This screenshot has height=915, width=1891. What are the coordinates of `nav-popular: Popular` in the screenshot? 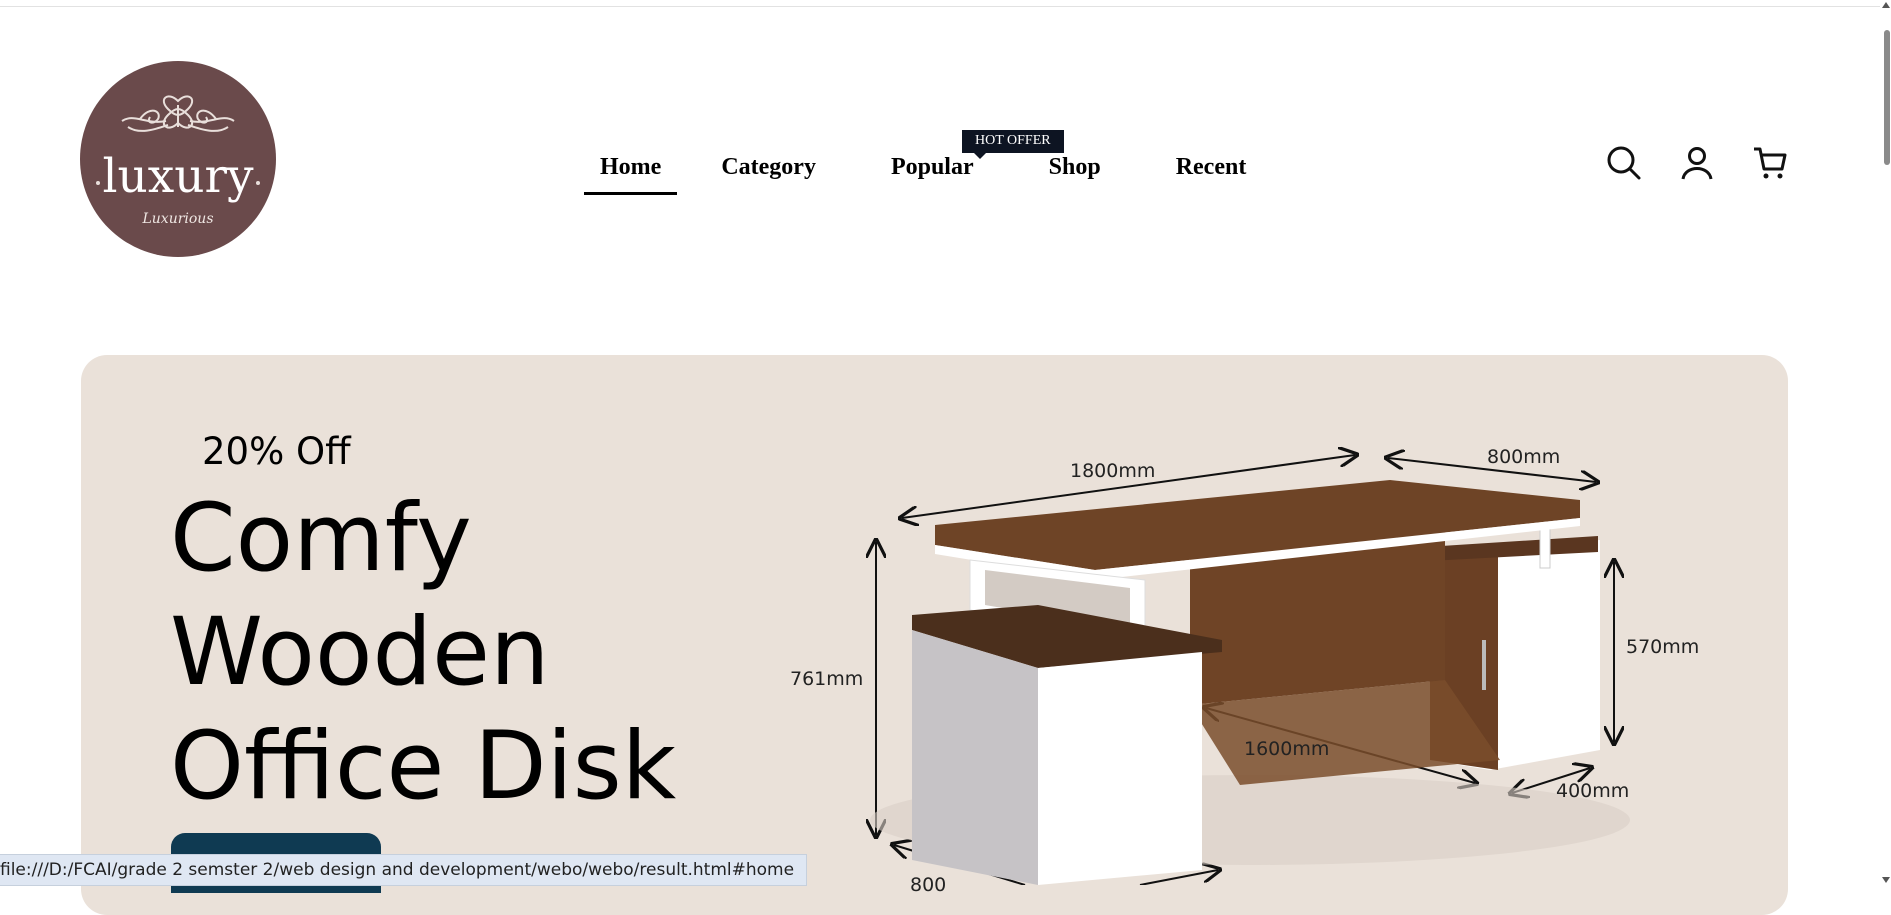 It's located at (932, 173).